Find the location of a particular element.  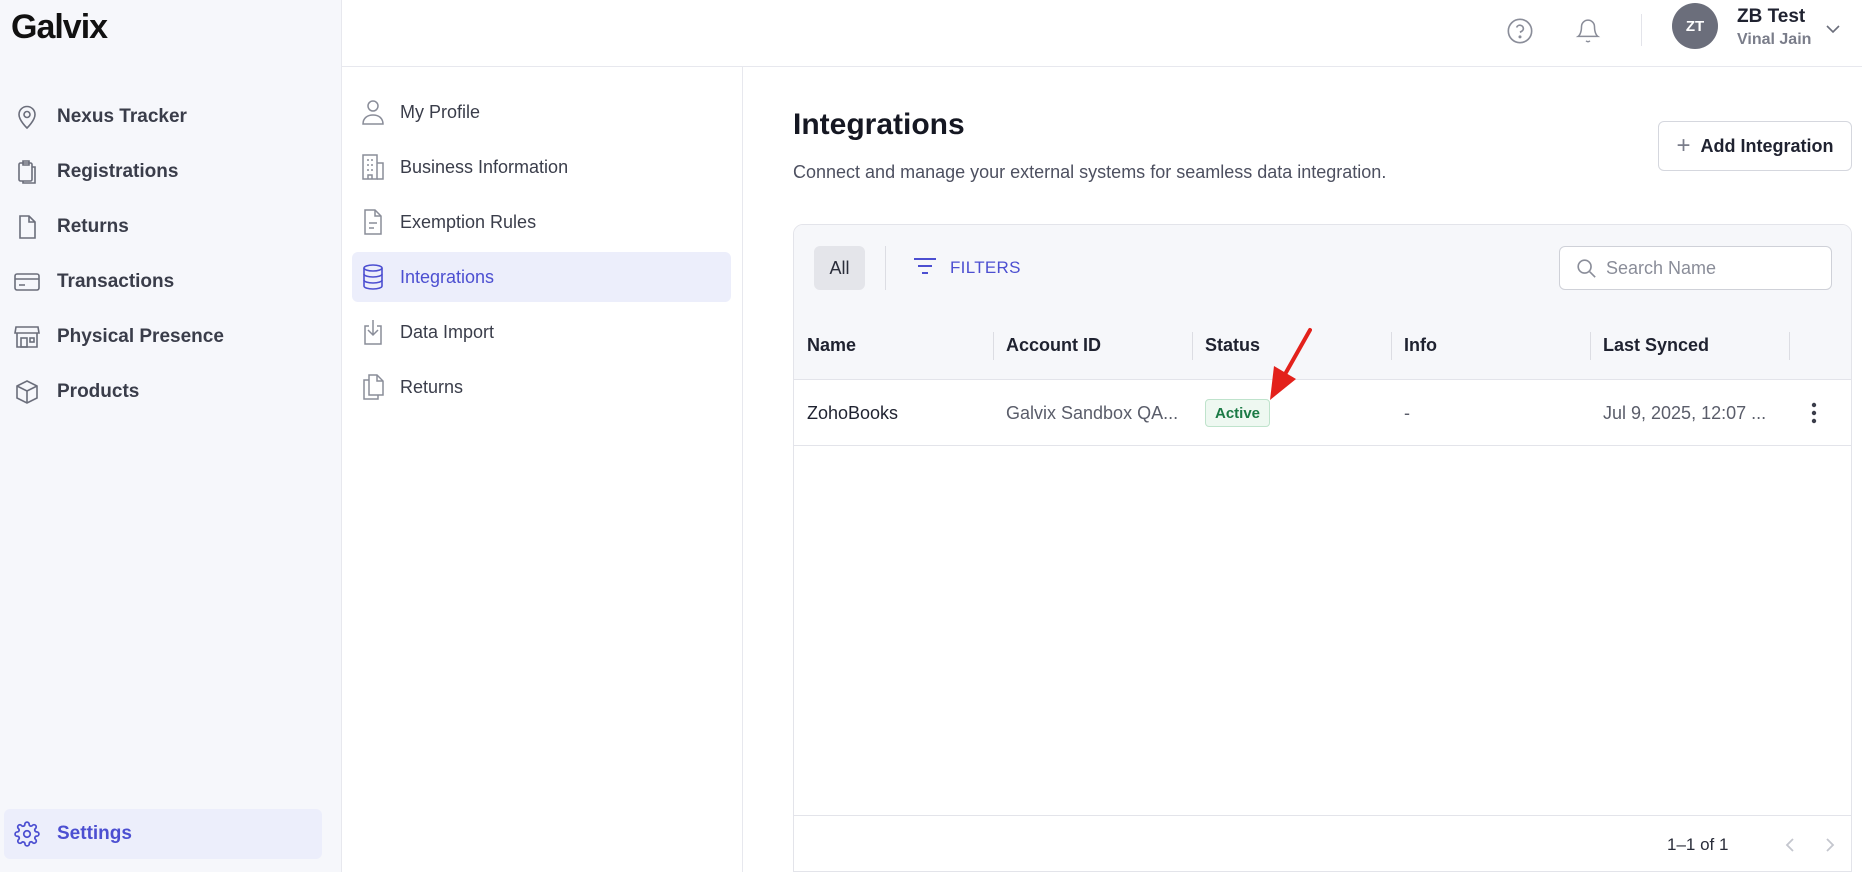

user-icon is located at coordinates (373, 112).